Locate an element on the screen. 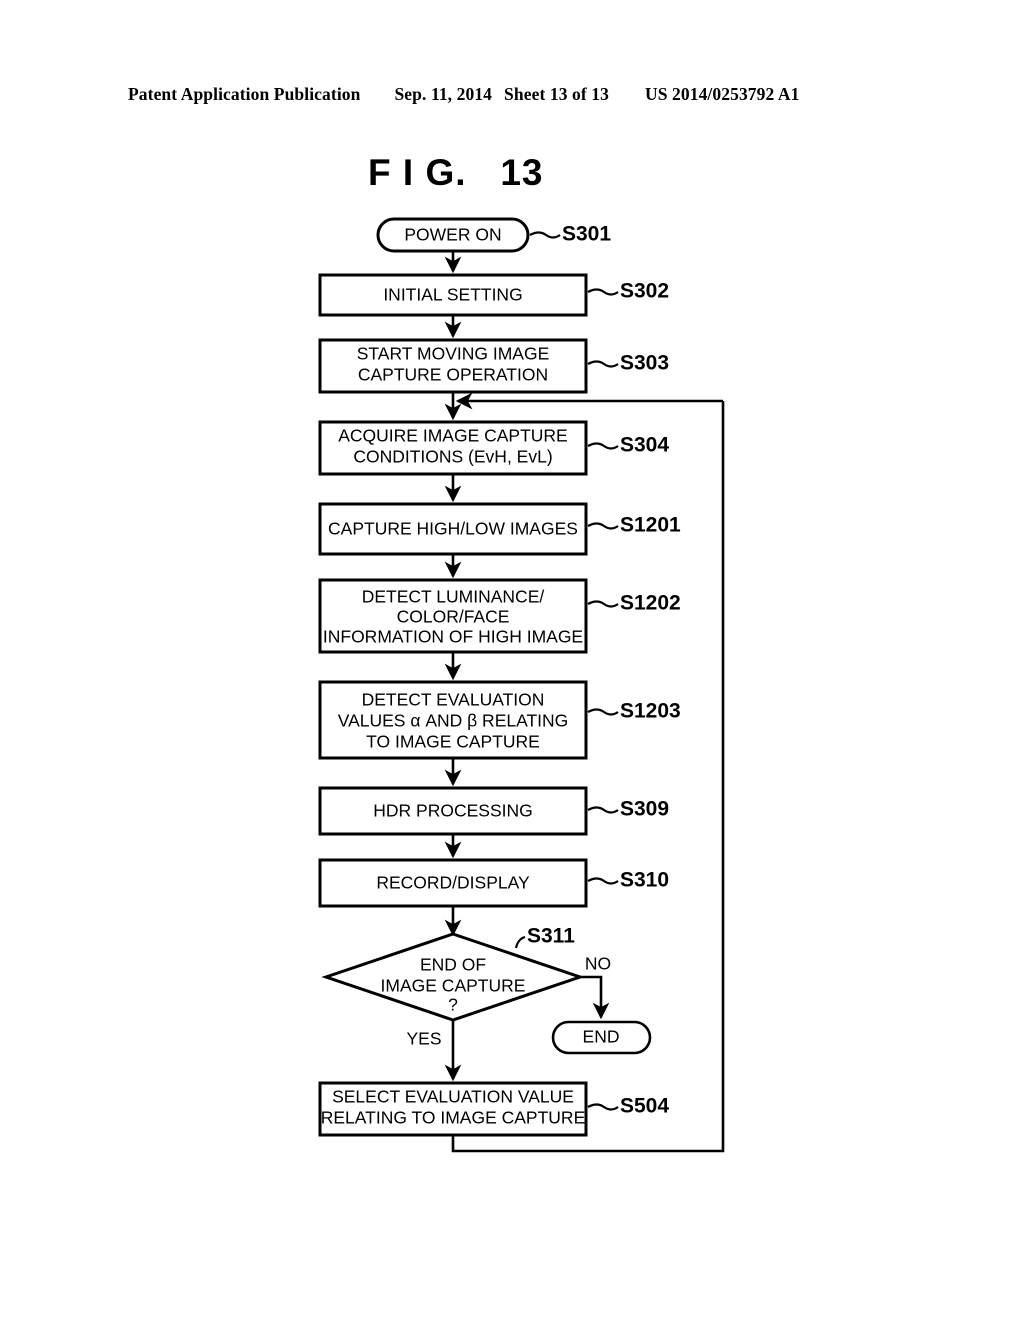  node-s504-label-line1: SELECT EVALUATION VALUE is located at coordinates (453, 1097).